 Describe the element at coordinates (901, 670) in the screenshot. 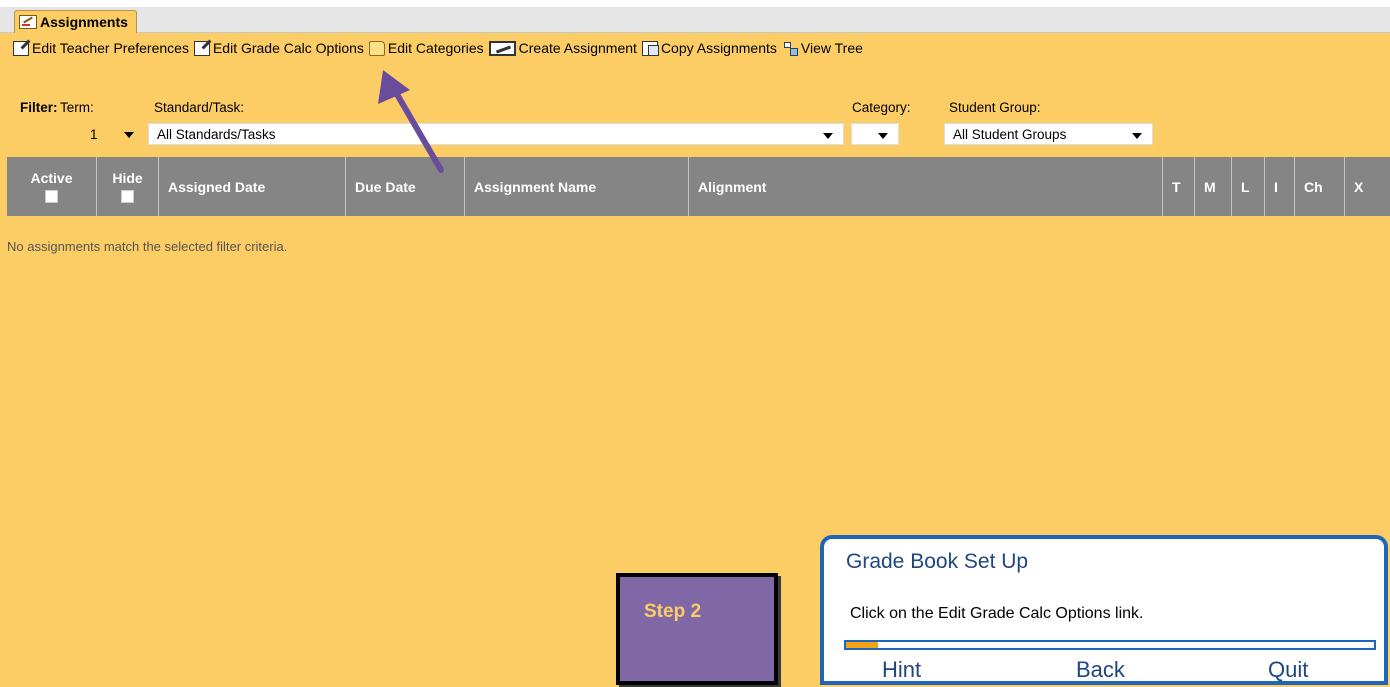

I see `hint-button: Hint` at that location.